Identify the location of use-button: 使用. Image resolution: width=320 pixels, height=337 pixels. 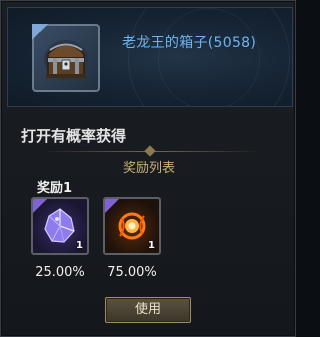
(148, 310).